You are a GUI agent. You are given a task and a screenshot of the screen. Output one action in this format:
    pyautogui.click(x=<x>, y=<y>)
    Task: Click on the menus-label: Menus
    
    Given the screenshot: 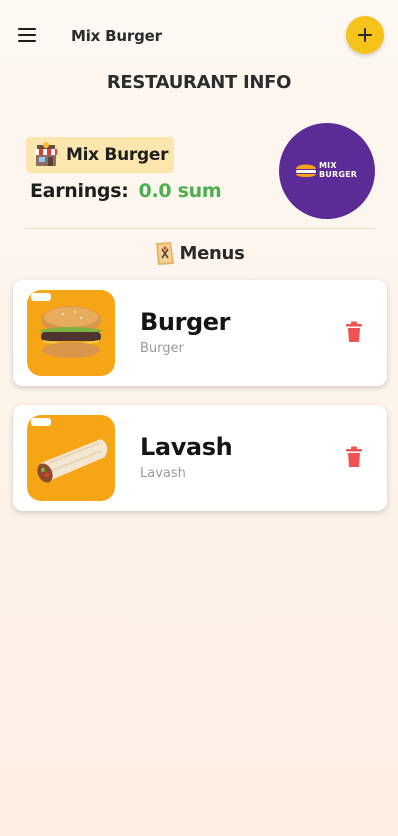 What is the action you would take?
    pyautogui.click(x=212, y=253)
    